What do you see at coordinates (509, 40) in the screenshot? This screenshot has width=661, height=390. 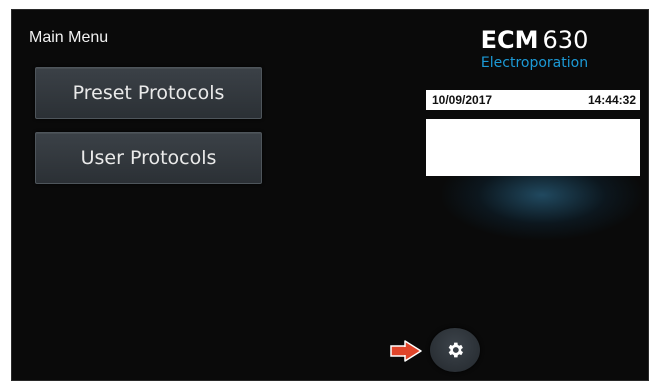 I see `brand-name-bold: ECM` at bounding box center [509, 40].